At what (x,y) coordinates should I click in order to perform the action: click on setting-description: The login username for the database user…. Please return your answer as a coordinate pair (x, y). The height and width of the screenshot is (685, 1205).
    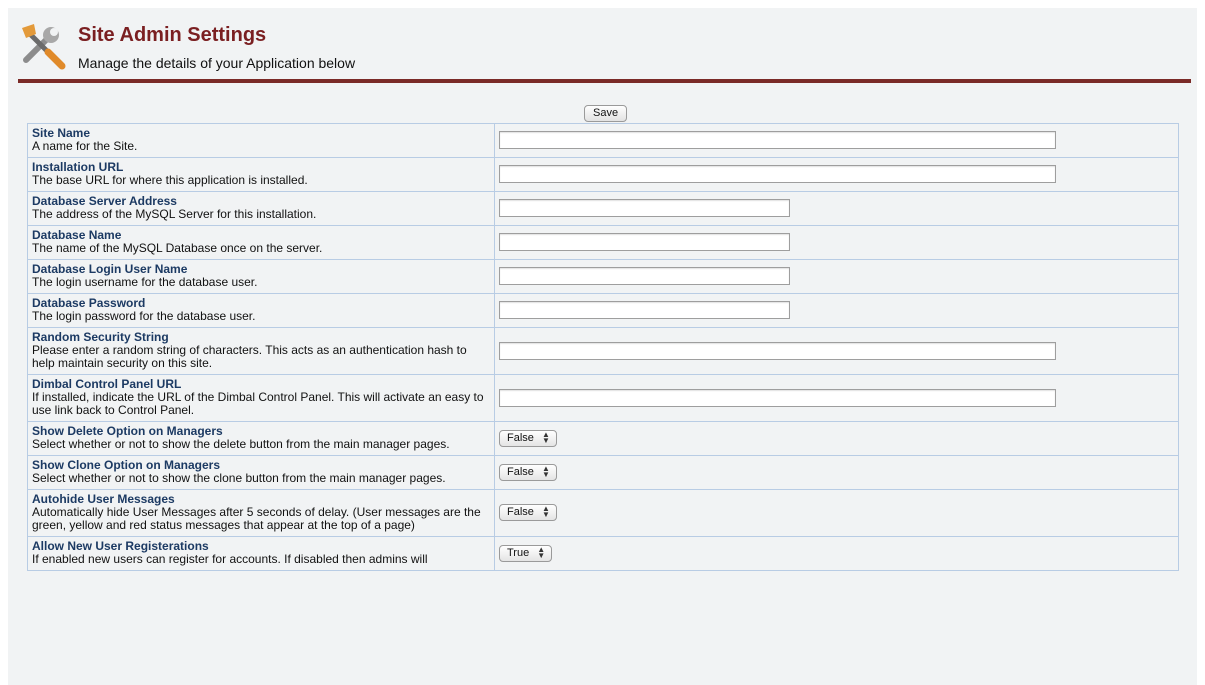
    Looking at the image, I should click on (145, 282).